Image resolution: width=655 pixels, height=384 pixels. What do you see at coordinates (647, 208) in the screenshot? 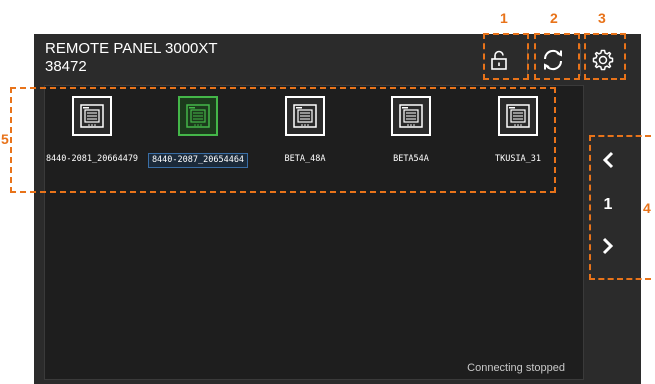
I see `callout-number-4: 4` at bounding box center [647, 208].